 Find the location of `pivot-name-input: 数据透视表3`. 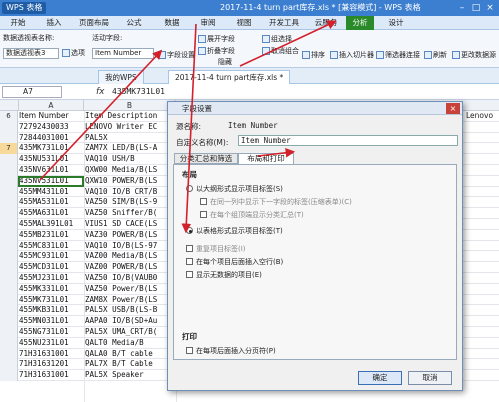

pivot-name-input: 数据透视表3 is located at coordinates (31, 53).